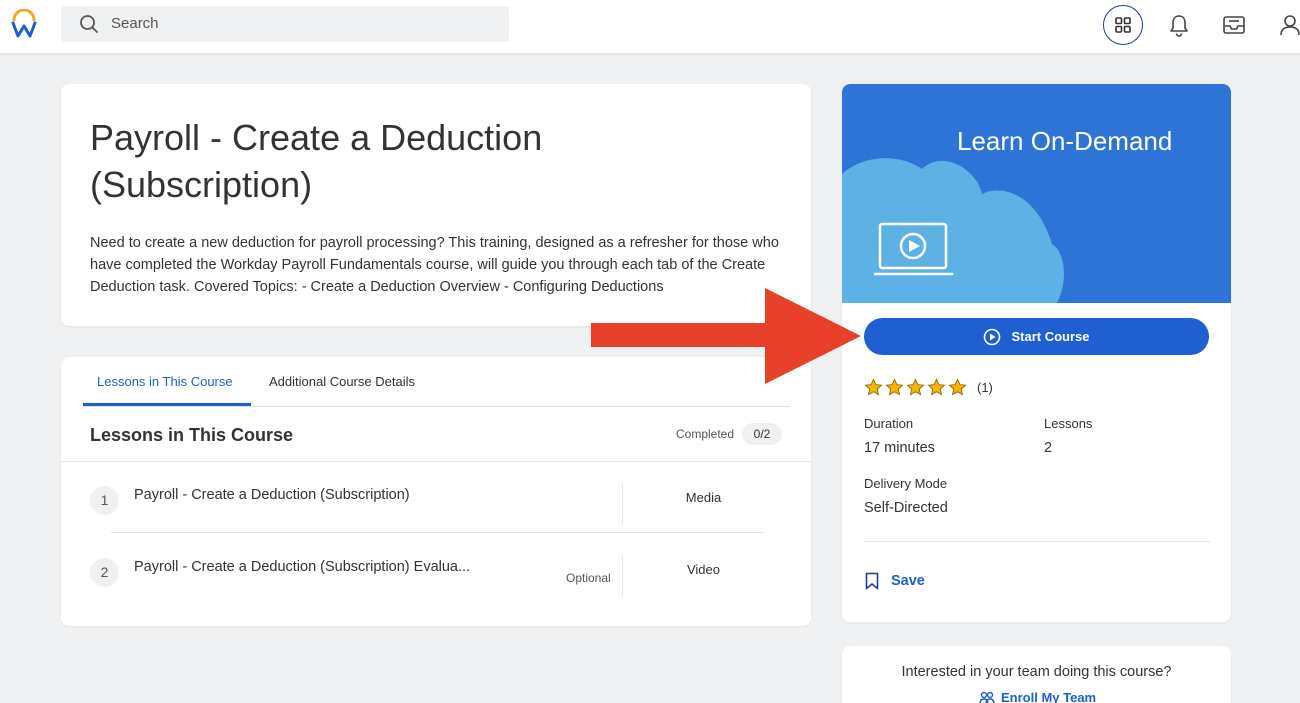  Describe the element at coordinates (1049, 696) in the screenshot. I see `enroll-my-team-label: Enroll My Team` at that location.